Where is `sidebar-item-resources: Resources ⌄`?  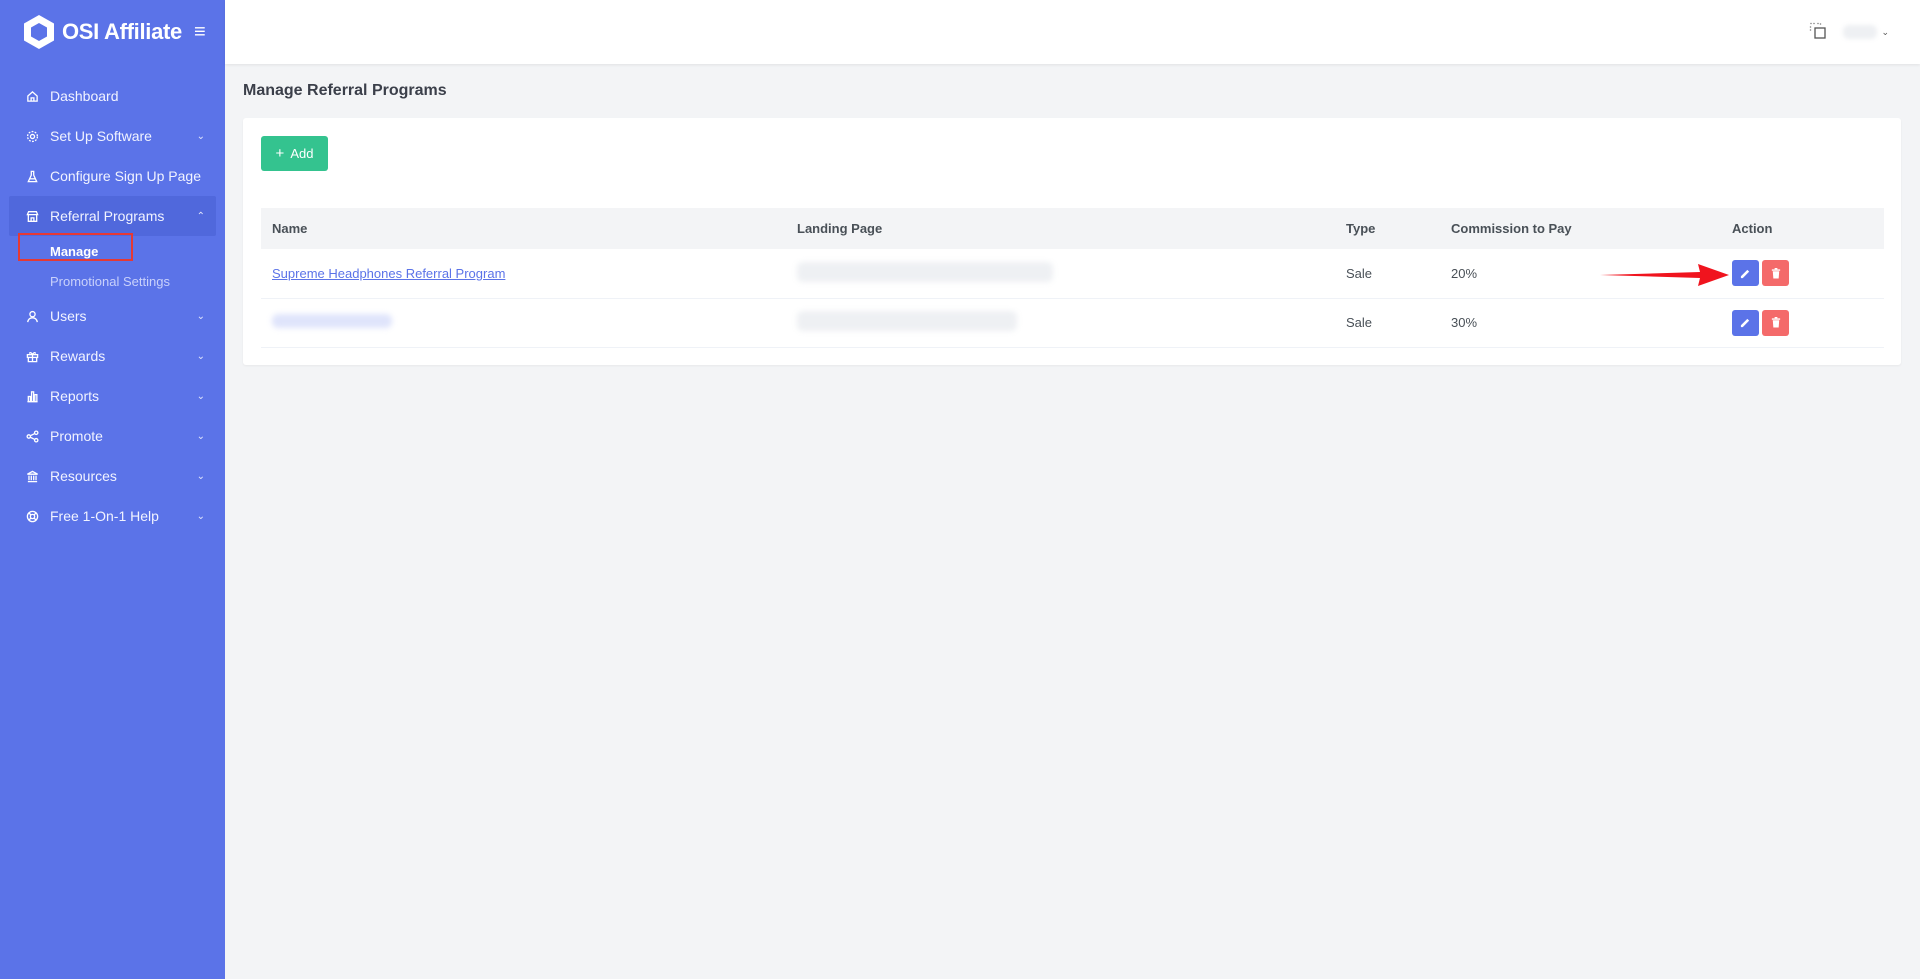
sidebar-item-resources: Resources ⌄ is located at coordinates (112, 476).